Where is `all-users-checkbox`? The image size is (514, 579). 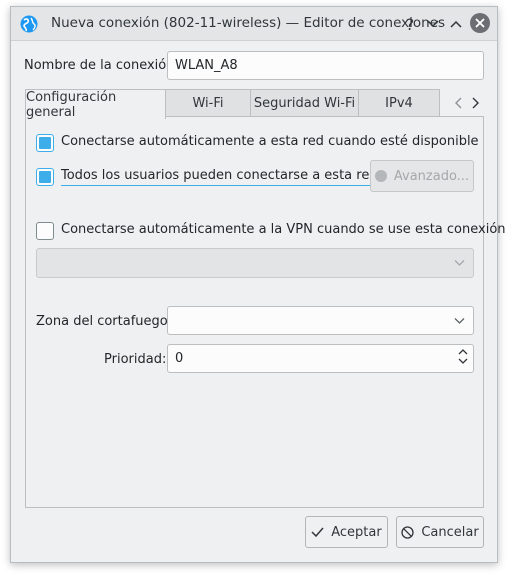
all-users-checkbox is located at coordinates (45, 177).